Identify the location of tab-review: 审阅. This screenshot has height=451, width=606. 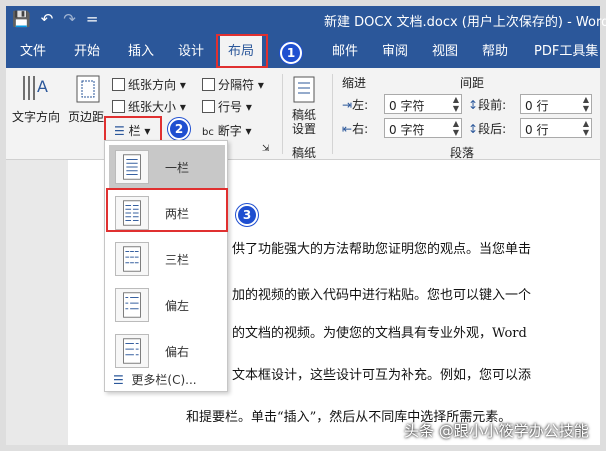
(395, 49).